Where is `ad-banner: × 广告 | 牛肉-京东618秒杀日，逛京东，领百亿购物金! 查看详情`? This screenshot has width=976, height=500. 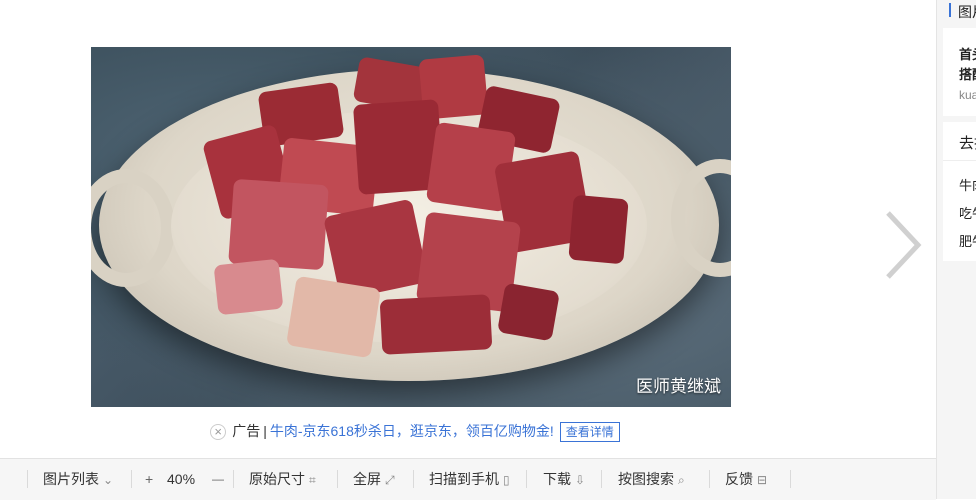
ad-banner: × 广告 | 牛肉-京东618秒杀日，逛京东，领百亿购物金! 查看详情 is located at coordinates (415, 431).